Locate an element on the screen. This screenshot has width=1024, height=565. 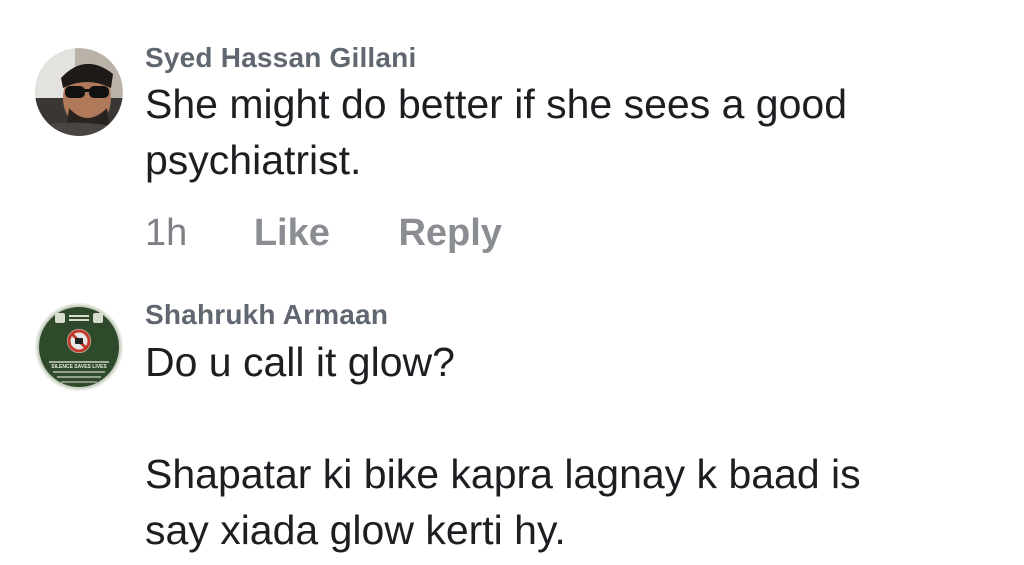
comment-time: 1h is located at coordinates (166, 233).